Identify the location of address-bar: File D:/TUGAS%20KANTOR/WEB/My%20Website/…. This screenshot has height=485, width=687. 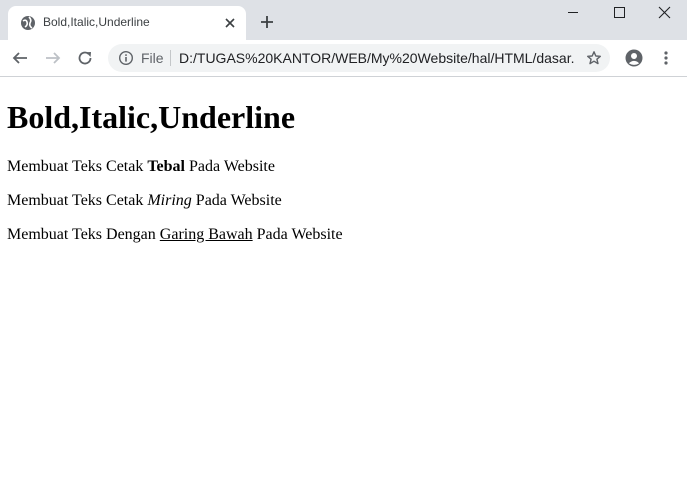
(359, 58).